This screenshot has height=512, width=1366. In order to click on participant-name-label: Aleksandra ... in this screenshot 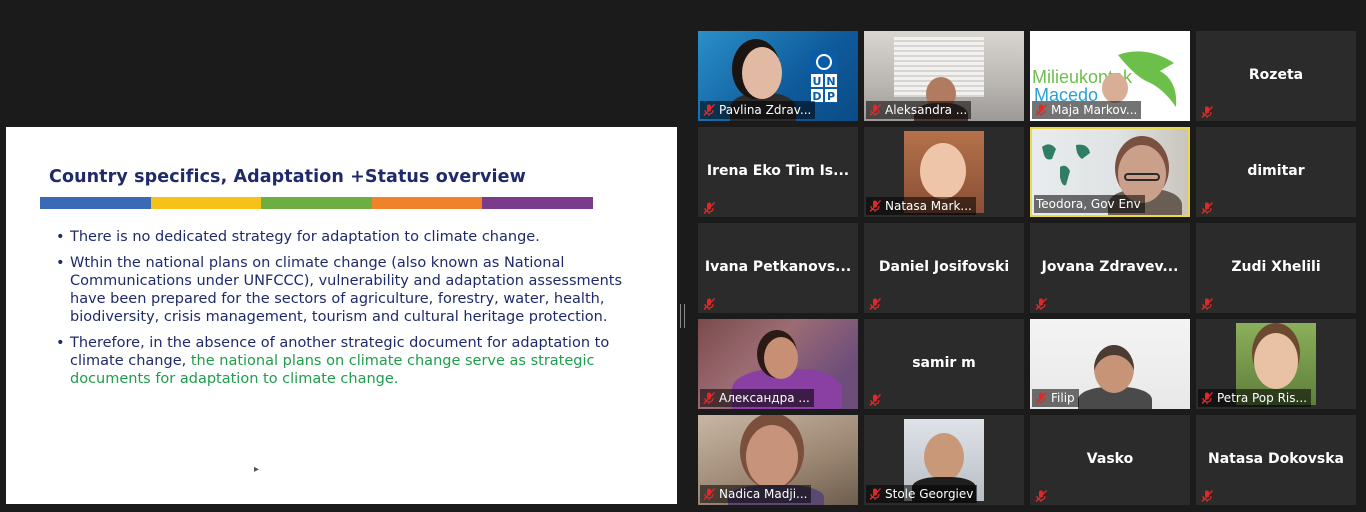, I will do `click(919, 110)`.